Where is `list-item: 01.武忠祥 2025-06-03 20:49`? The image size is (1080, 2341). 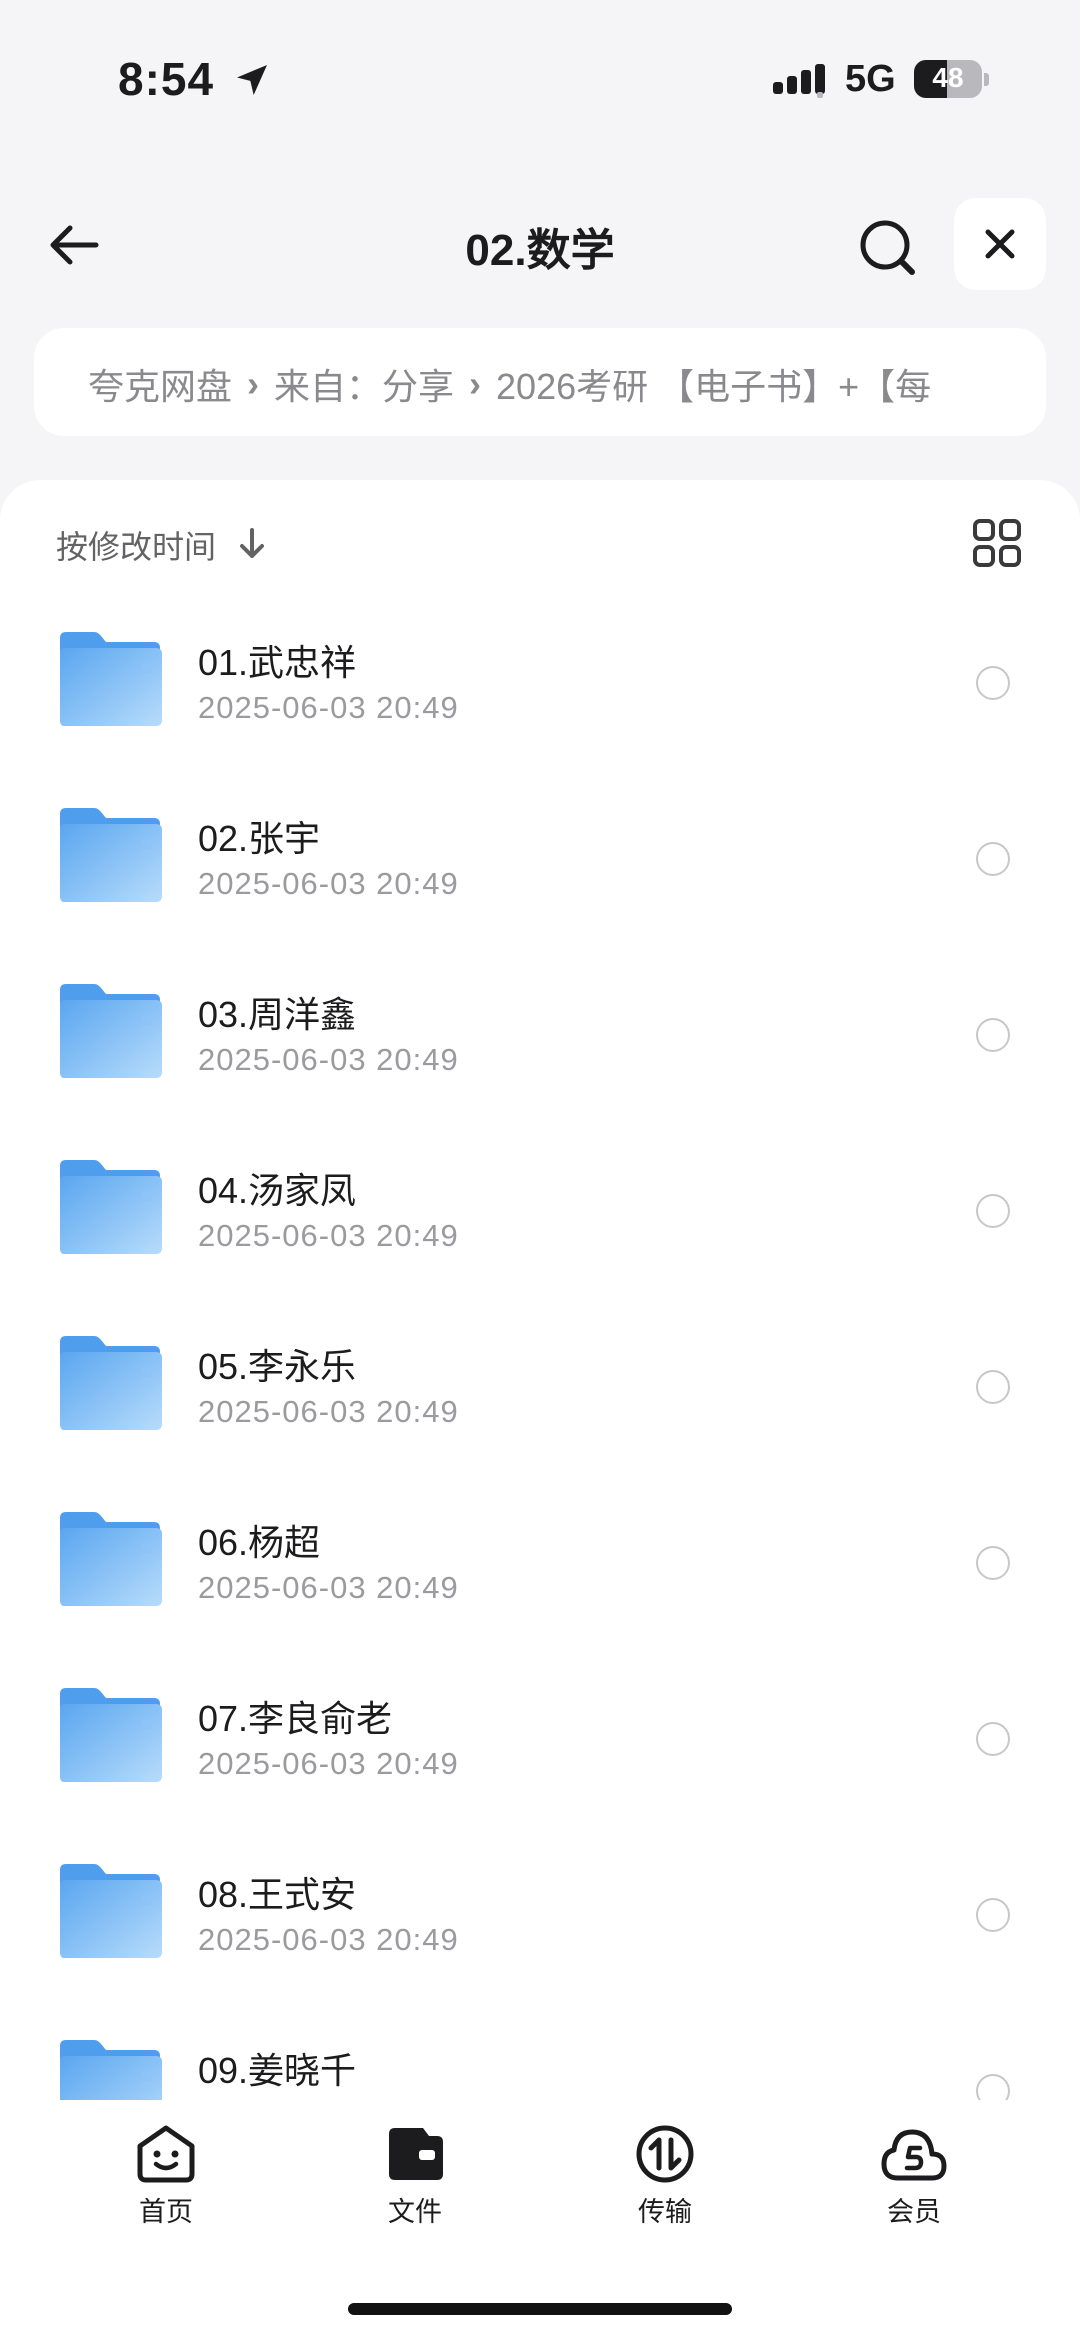 list-item: 01.武忠祥 2025-06-03 20:49 is located at coordinates (540, 680).